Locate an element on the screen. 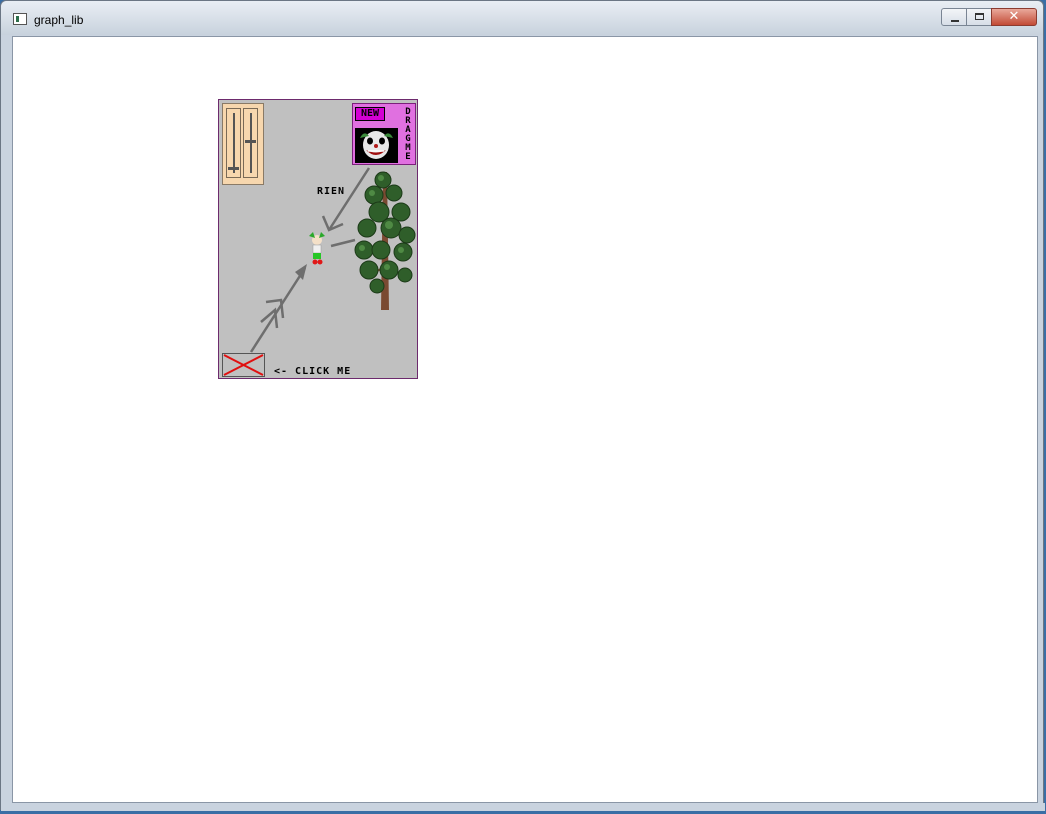 The image size is (1046, 814). arrow-icon is located at coordinates (278, 310).